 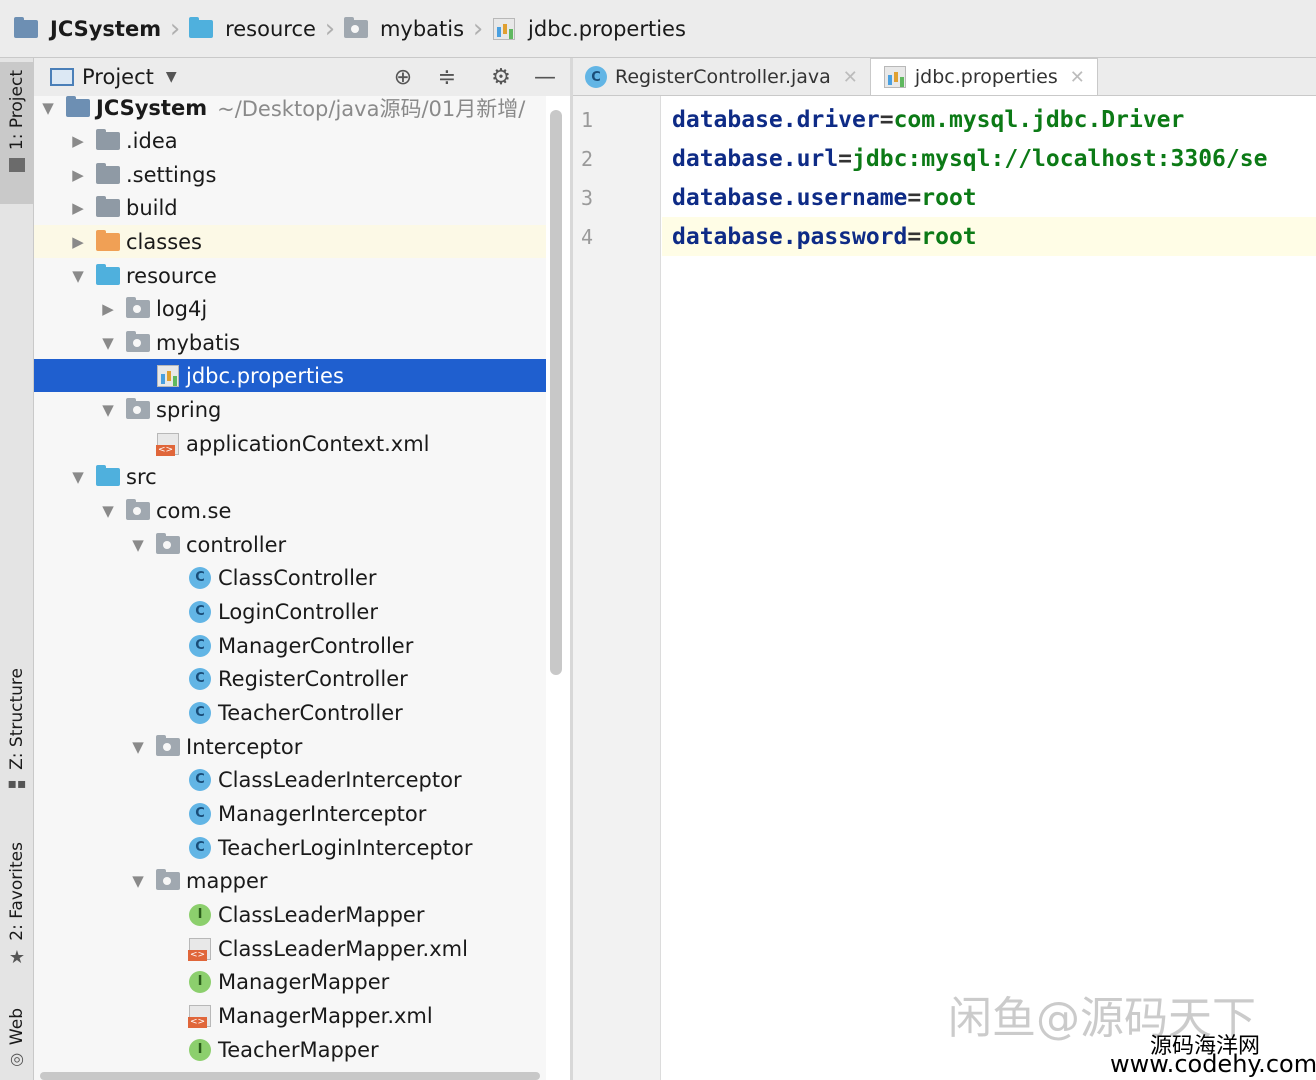 I want to click on tree-item-settings: ▶ .settings, so click(x=290, y=174).